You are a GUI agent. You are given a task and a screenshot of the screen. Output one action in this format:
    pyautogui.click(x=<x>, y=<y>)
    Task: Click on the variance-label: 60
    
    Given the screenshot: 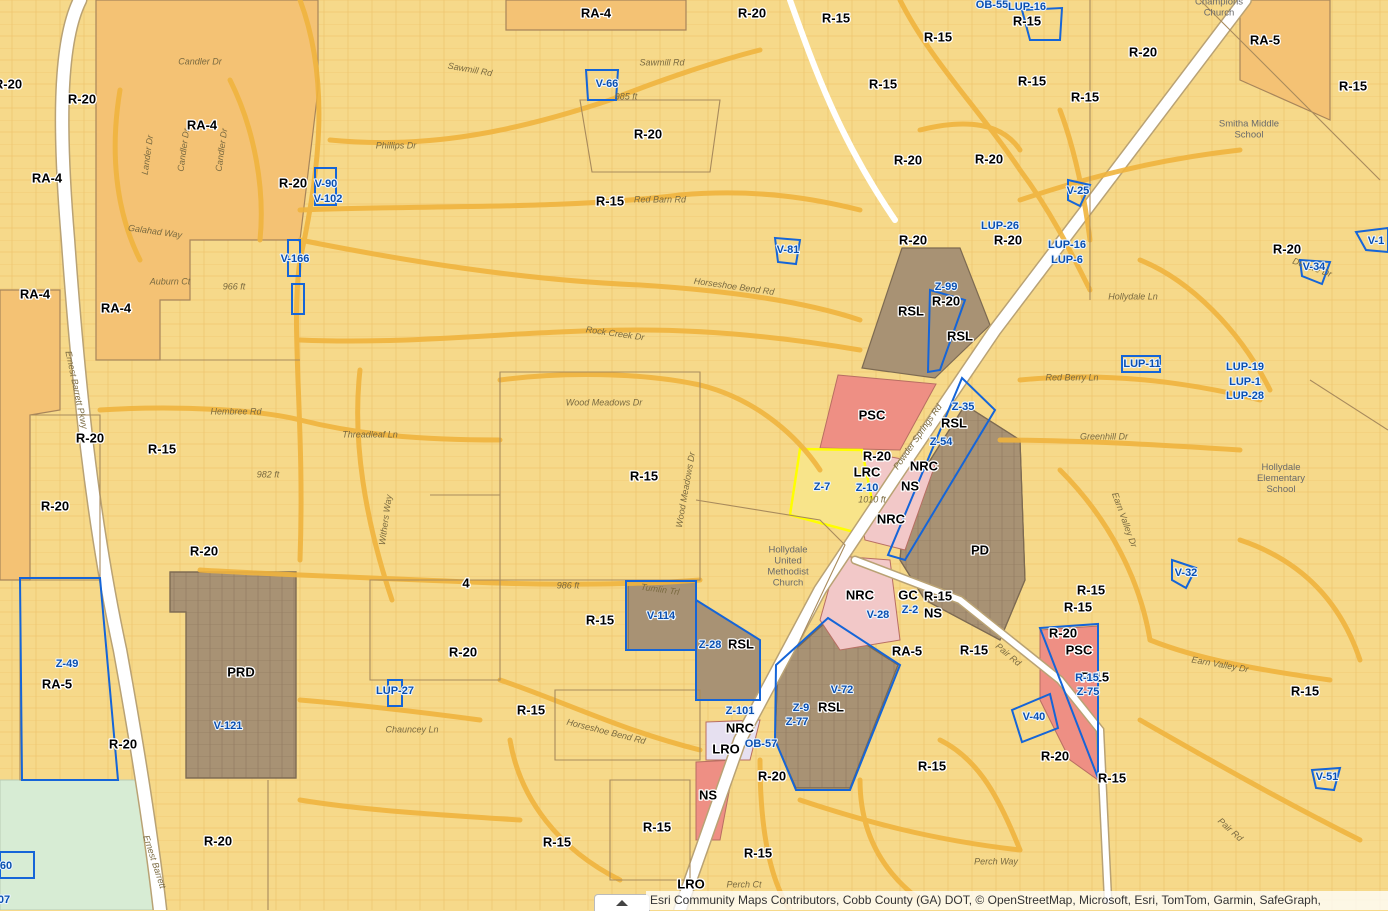 What is the action you would take?
    pyautogui.click(x=6, y=866)
    